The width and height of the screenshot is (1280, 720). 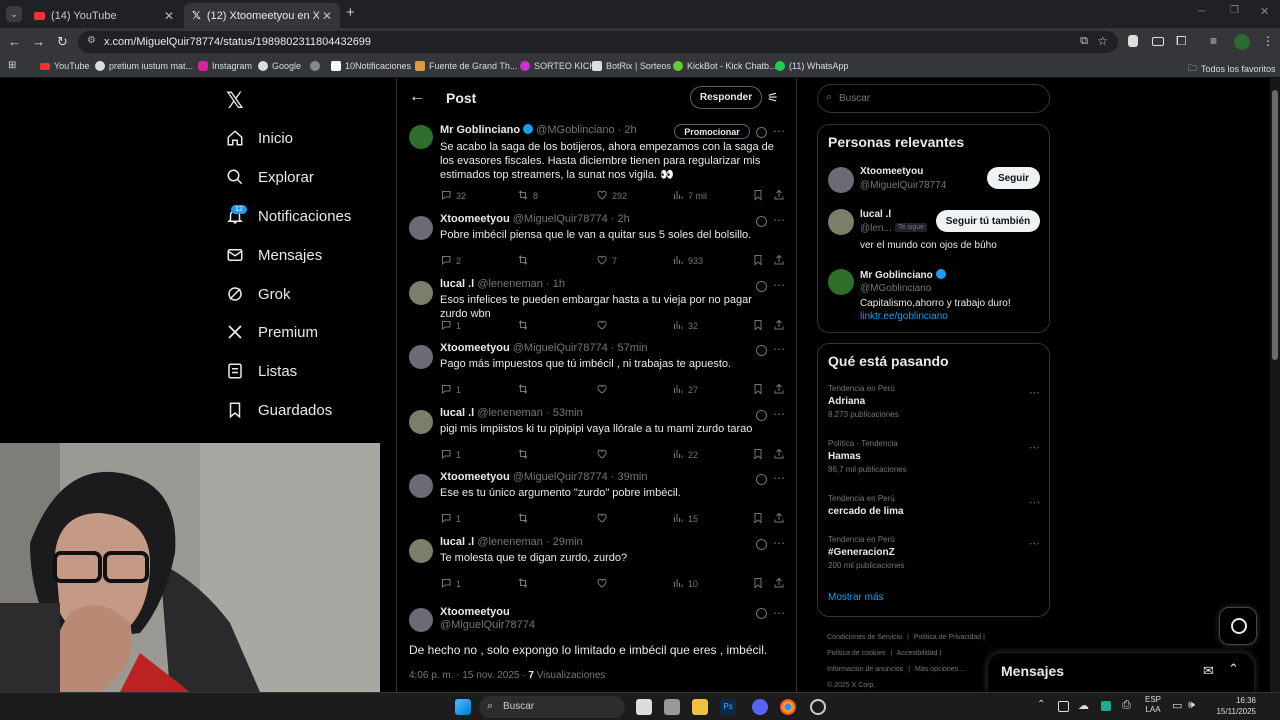 What do you see at coordinates (934, 182) in the screenshot?
I see `person-row: Xtoomeetyou @MiguelQuir78774 Seguir` at bounding box center [934, 182].